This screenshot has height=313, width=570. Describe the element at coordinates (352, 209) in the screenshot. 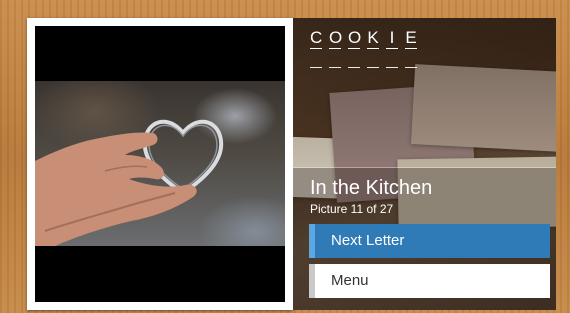

I see `picture-counter: Picture 11 of 27` at that location.